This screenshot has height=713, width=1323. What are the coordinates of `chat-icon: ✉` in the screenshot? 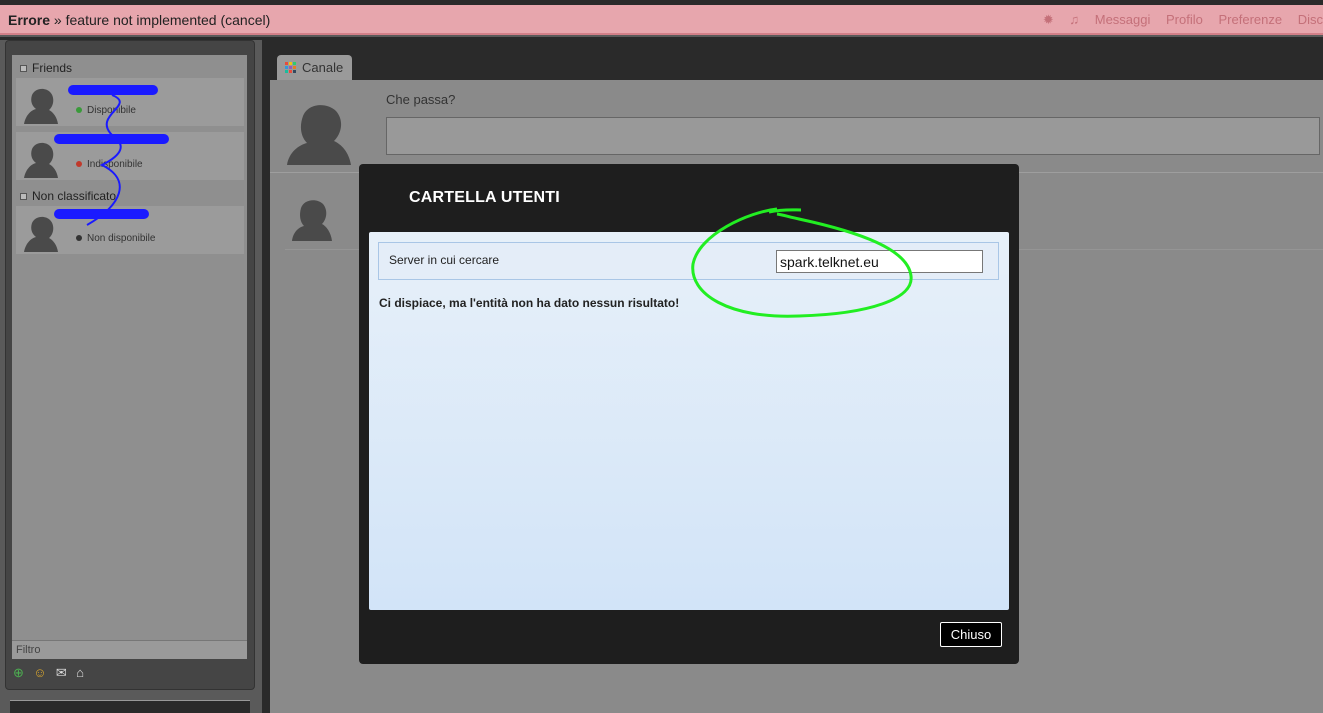 It's located at (61, 673).